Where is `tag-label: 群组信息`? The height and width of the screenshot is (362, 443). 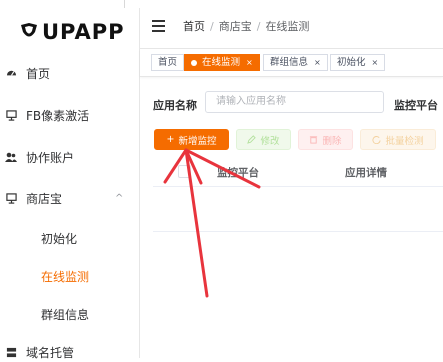
tag-label: 群组信息 is located at coordinates (289, 62).